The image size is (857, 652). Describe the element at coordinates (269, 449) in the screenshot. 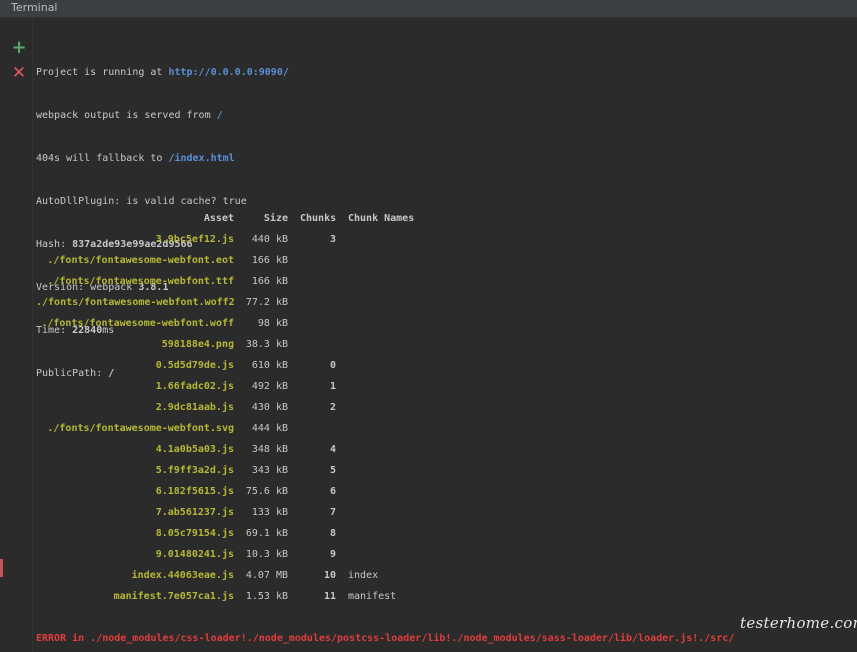

I see `asset-size: 348 kB` at that location.